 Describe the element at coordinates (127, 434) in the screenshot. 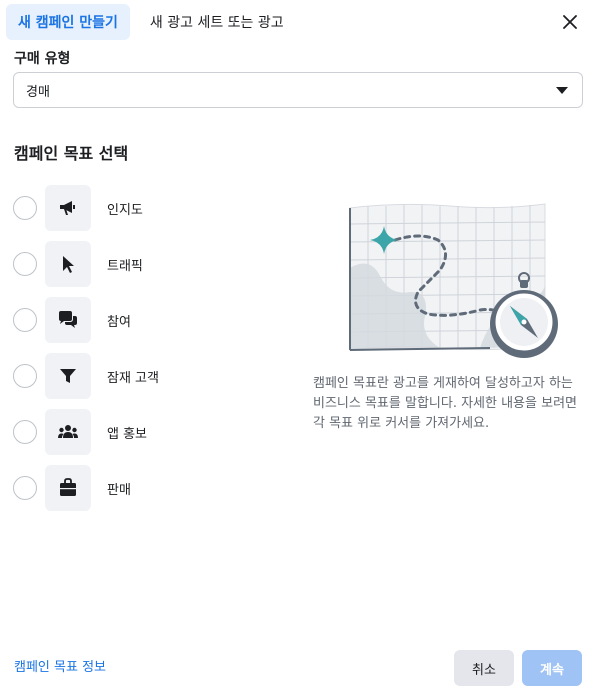

I see `objective-label: 앱 홍보` at that location.